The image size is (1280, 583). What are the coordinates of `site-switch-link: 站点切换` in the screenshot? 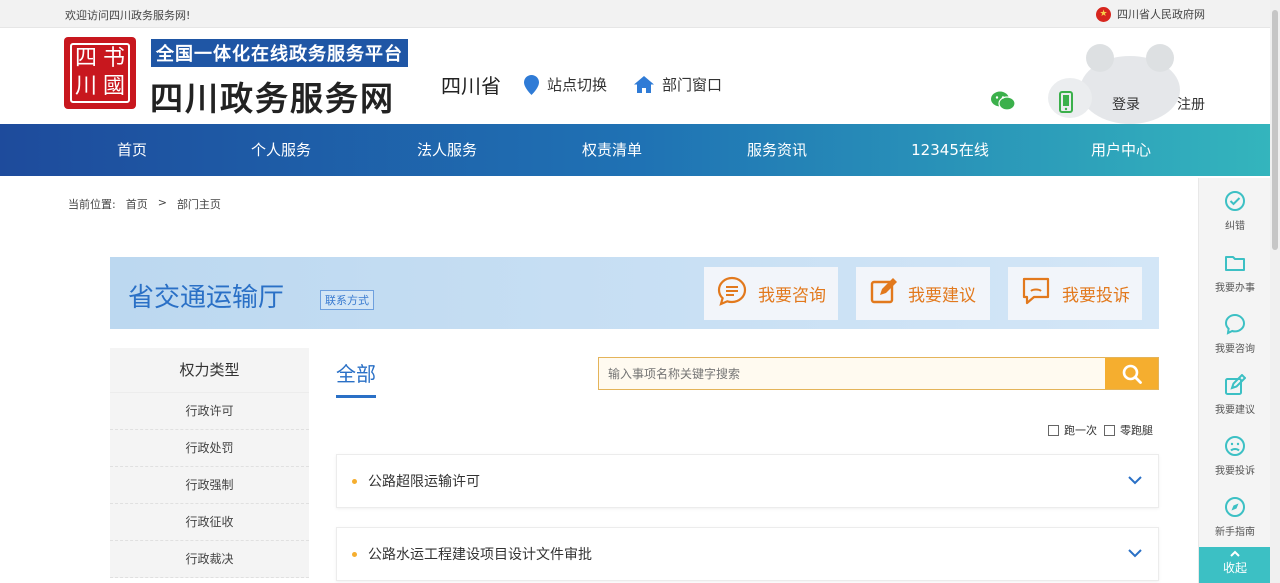 It's located at (565, 84).